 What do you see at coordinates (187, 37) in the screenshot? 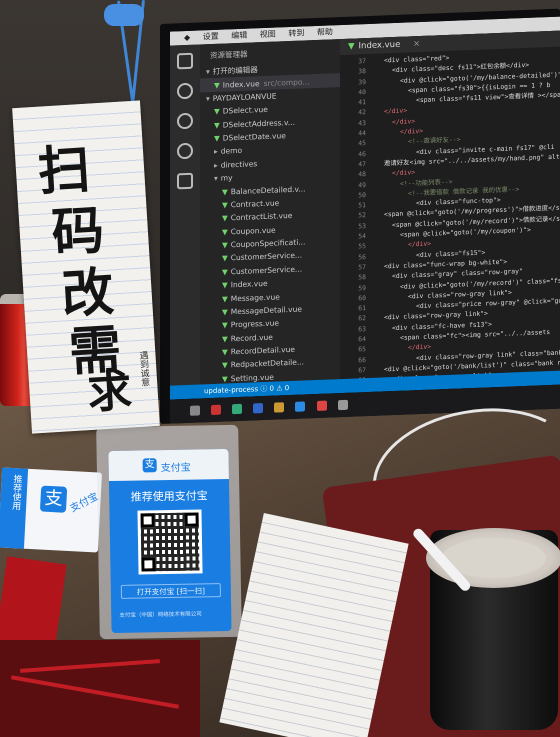
I see `apple-icon: ◆` at bounding box center [187, 37].